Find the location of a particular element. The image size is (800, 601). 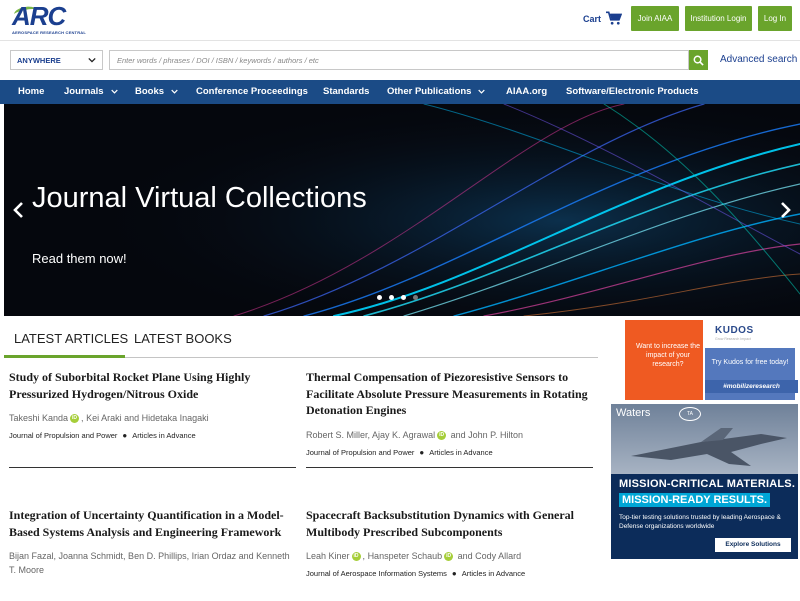

logo-subtitle: AEROSPACE RESEARCH CENTRAL is located at coordinates (49, 32).